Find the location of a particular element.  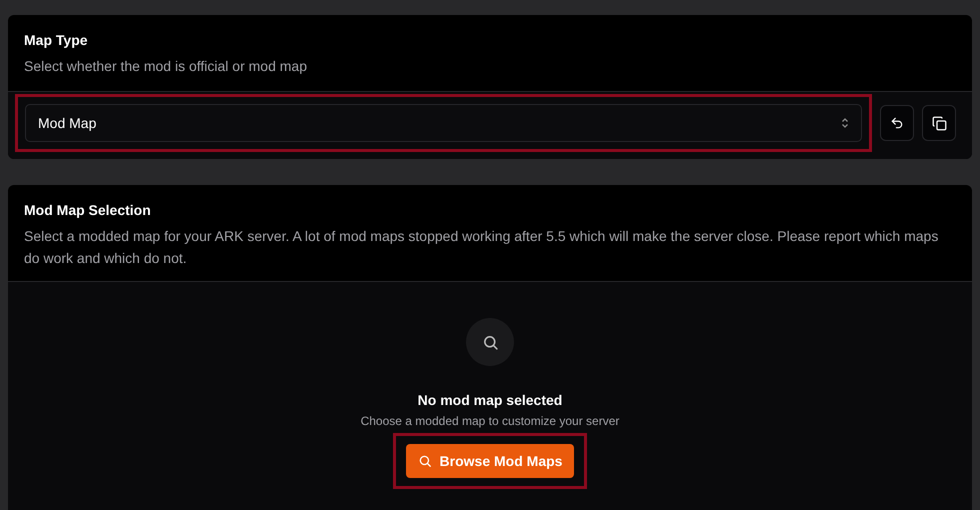

reset-button is located at coordinates (897, 123).